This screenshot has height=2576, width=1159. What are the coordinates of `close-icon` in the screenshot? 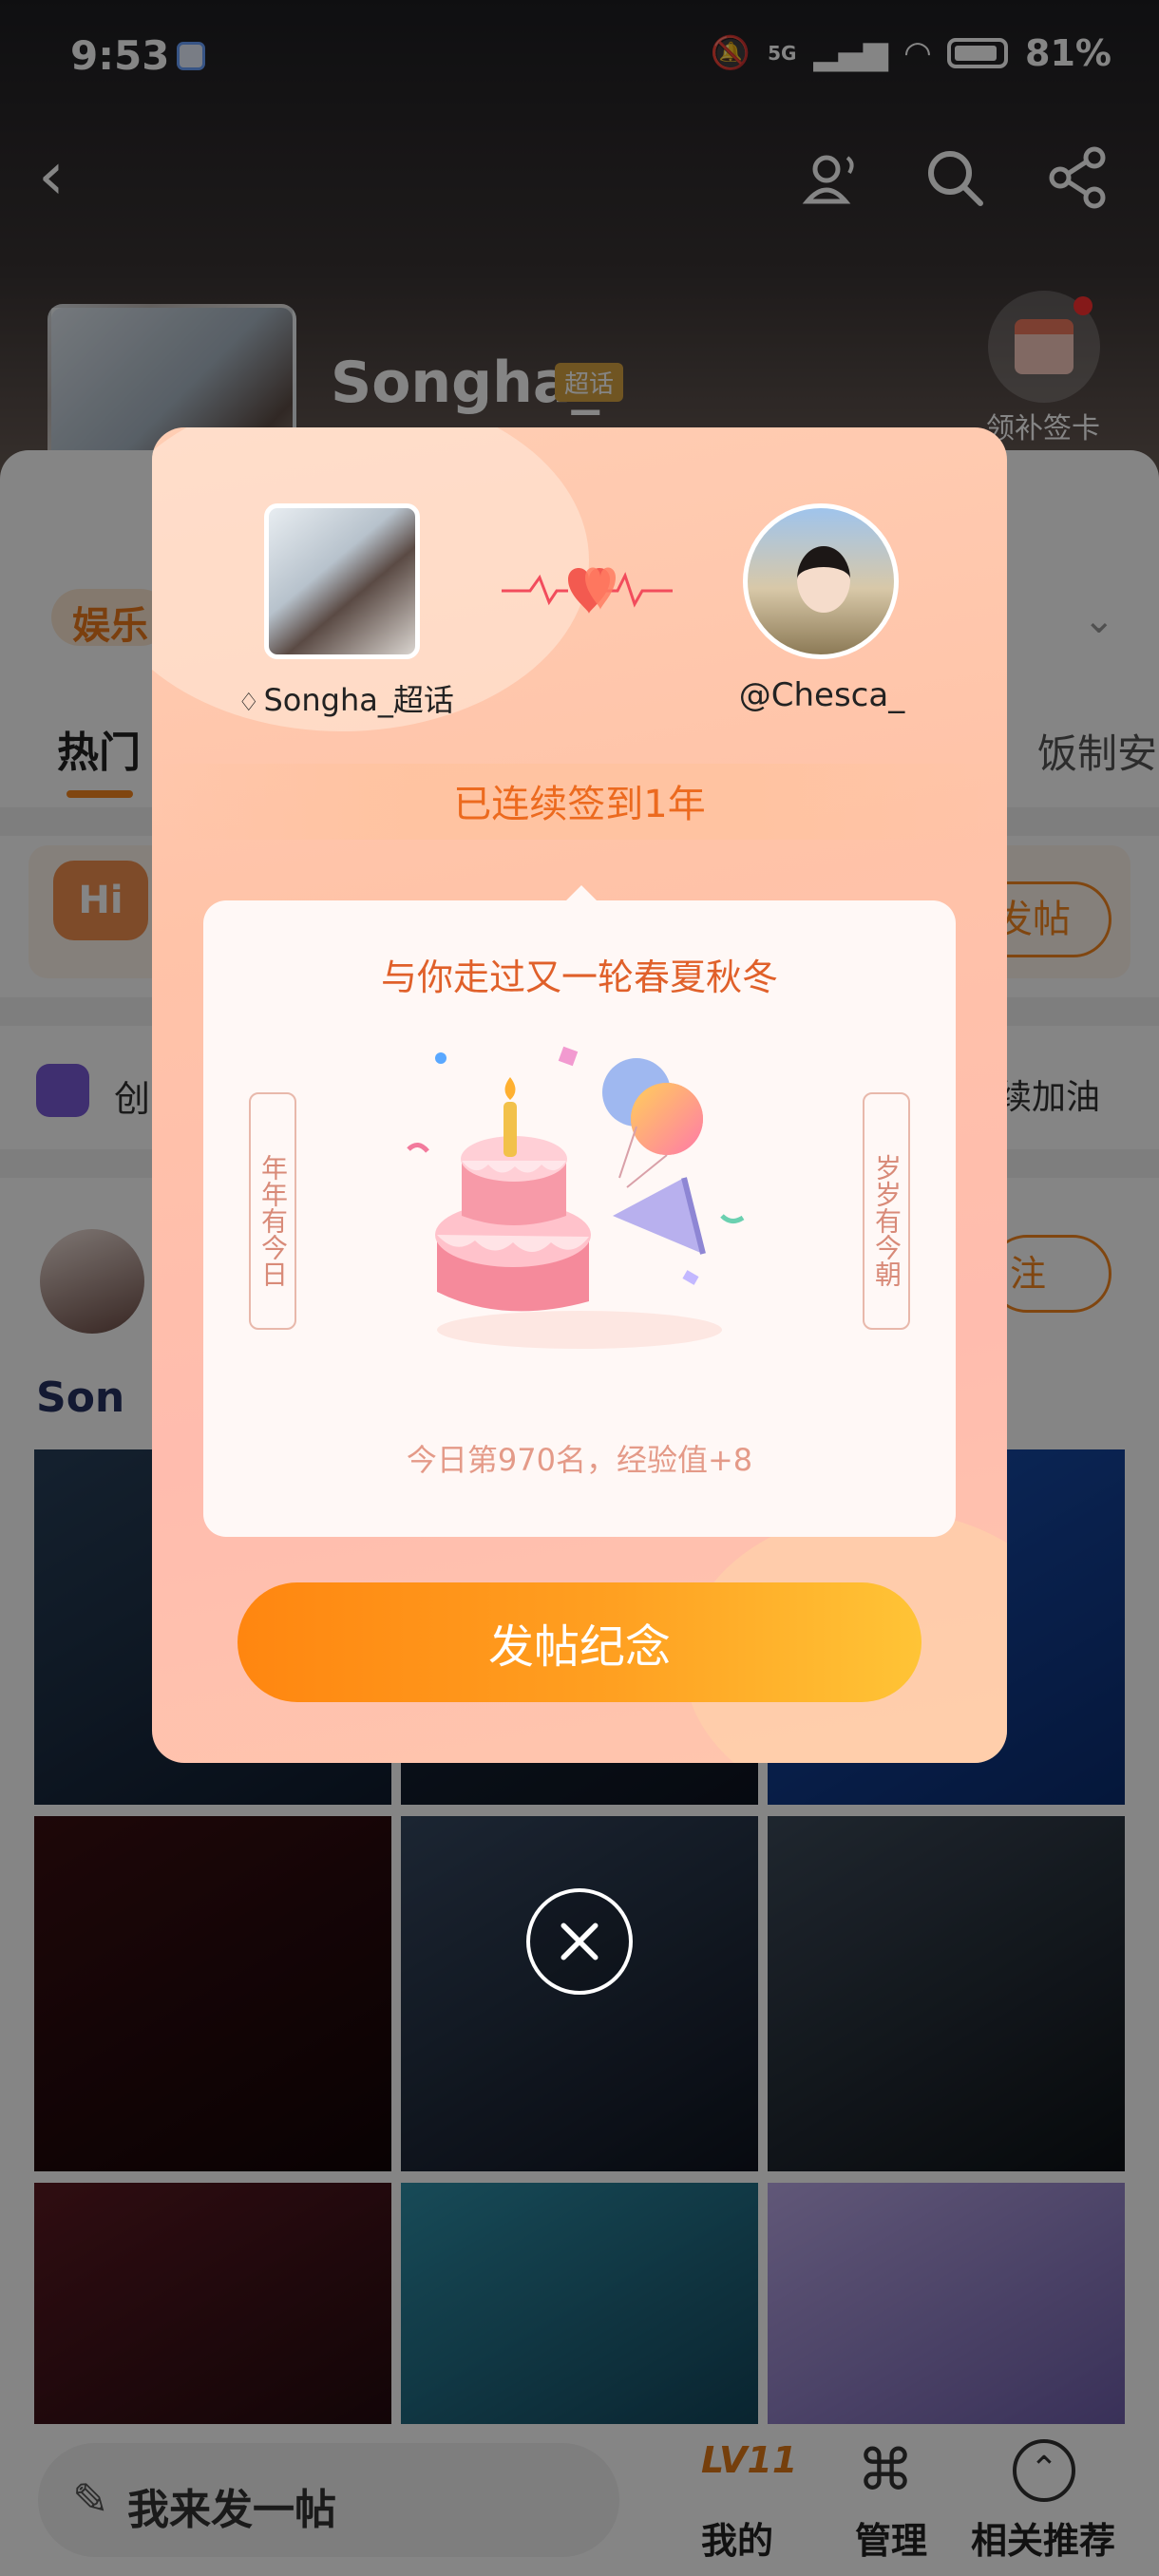 It's located at (579, 1941).